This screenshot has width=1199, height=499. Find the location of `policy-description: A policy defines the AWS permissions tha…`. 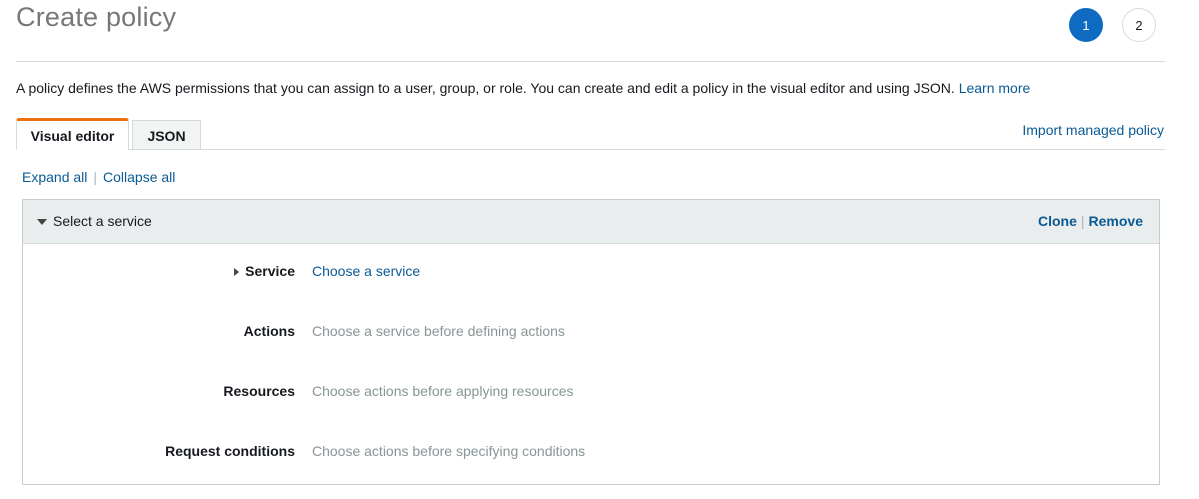

policy-description: A policy defines the AWS permissions tha… is located at coordinates (523, 88).